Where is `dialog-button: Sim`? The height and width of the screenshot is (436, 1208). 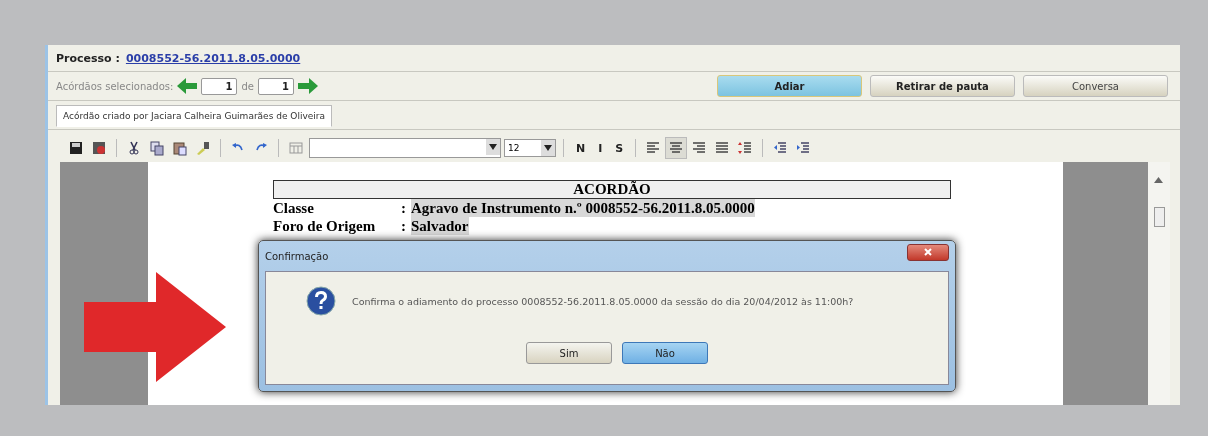 dialog-button: Sim is located at coordinates (569, 353).